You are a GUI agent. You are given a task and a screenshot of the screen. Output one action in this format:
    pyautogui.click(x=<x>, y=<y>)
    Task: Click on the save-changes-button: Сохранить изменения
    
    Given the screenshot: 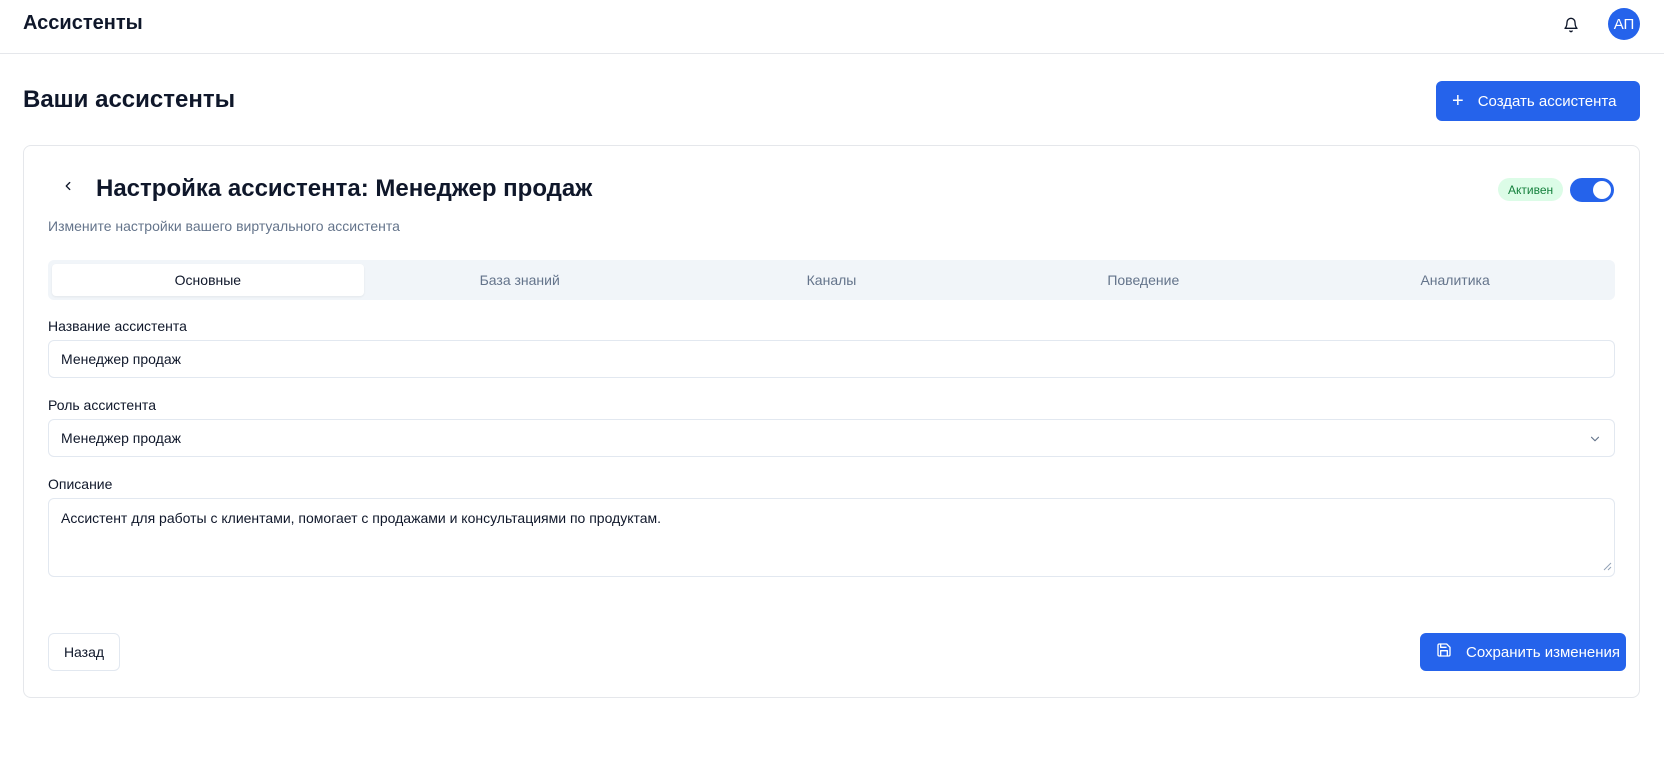 What is the action you would take?
    pyautogui.click(x=1523, y=652)
    